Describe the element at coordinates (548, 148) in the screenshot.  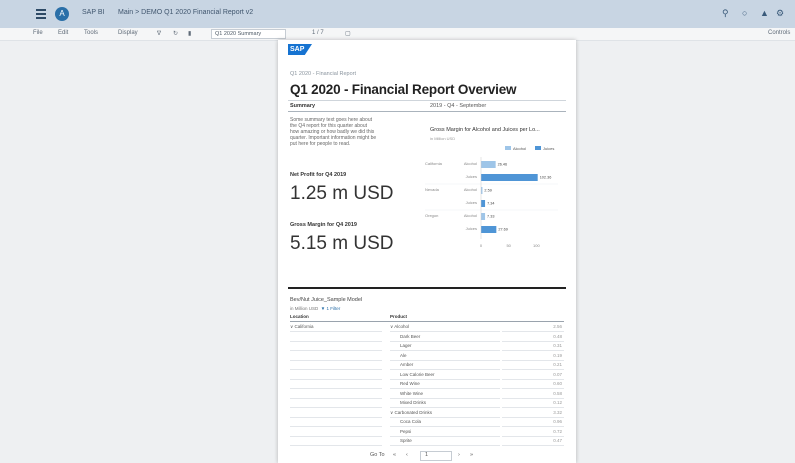
I see `legend-label-juices: Juices` at that location.